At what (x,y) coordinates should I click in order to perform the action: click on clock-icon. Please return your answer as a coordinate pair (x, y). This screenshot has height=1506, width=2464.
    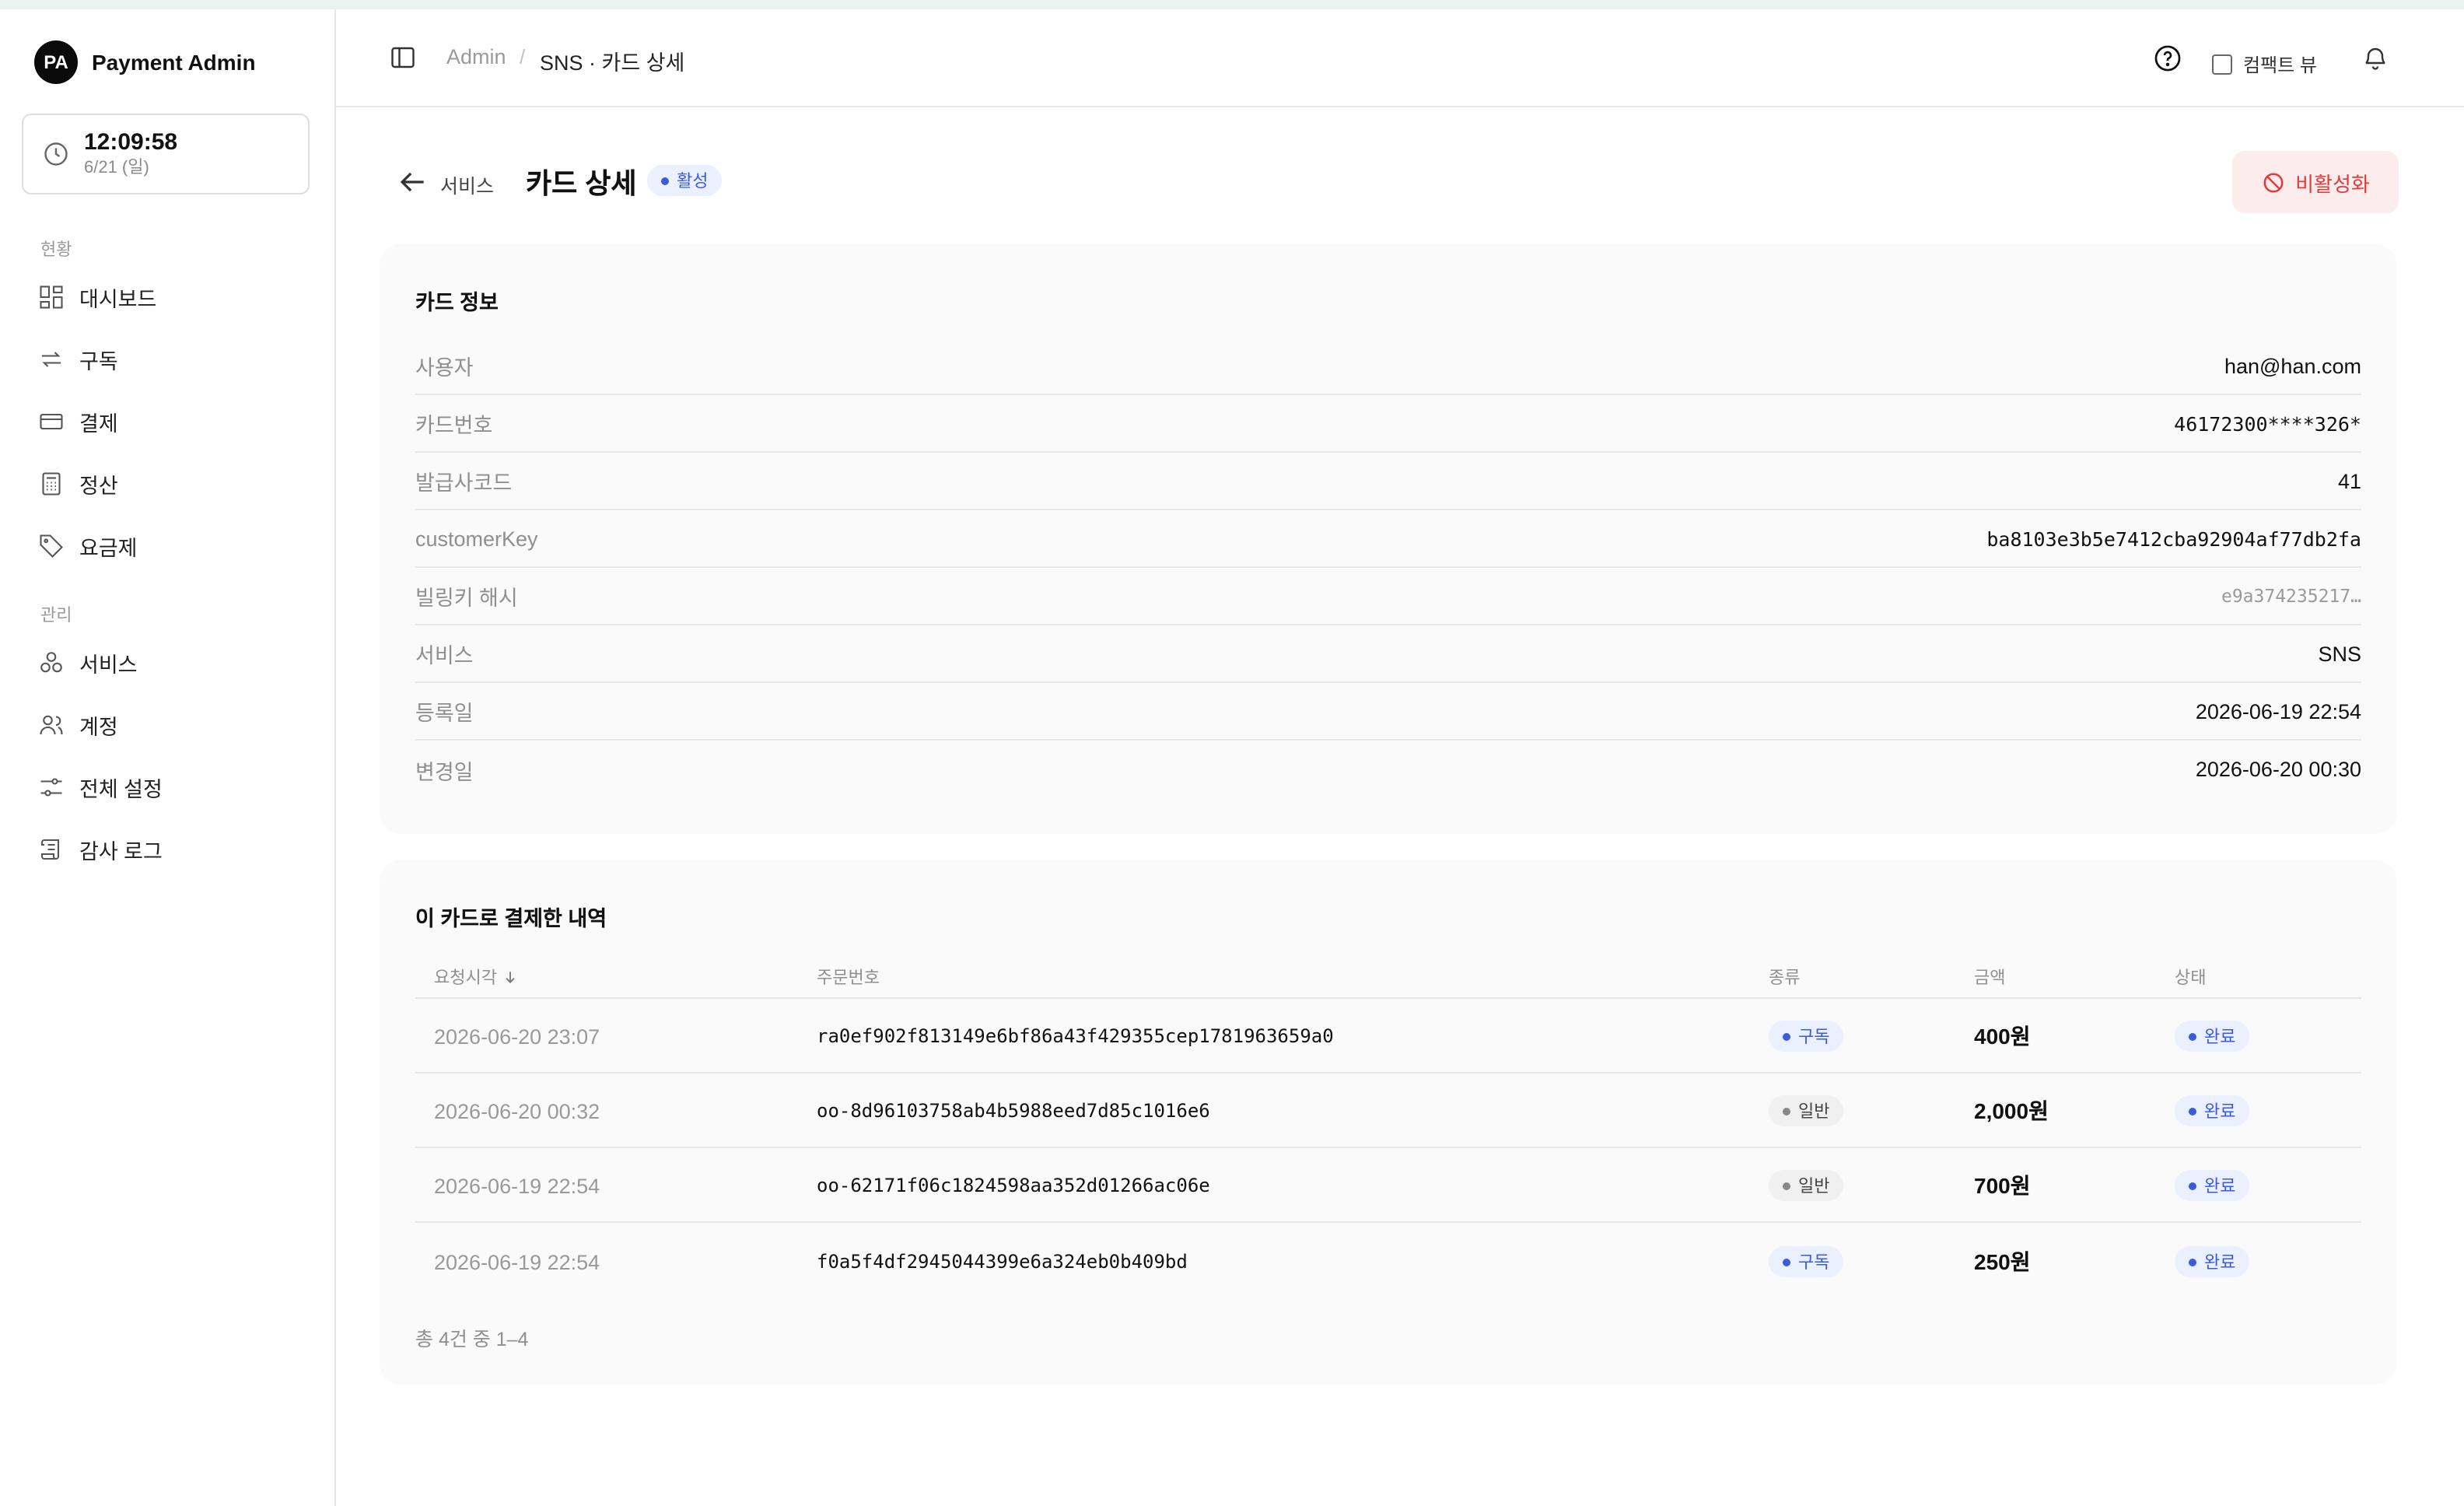
    Looking at the image, I should click on (56, 154).